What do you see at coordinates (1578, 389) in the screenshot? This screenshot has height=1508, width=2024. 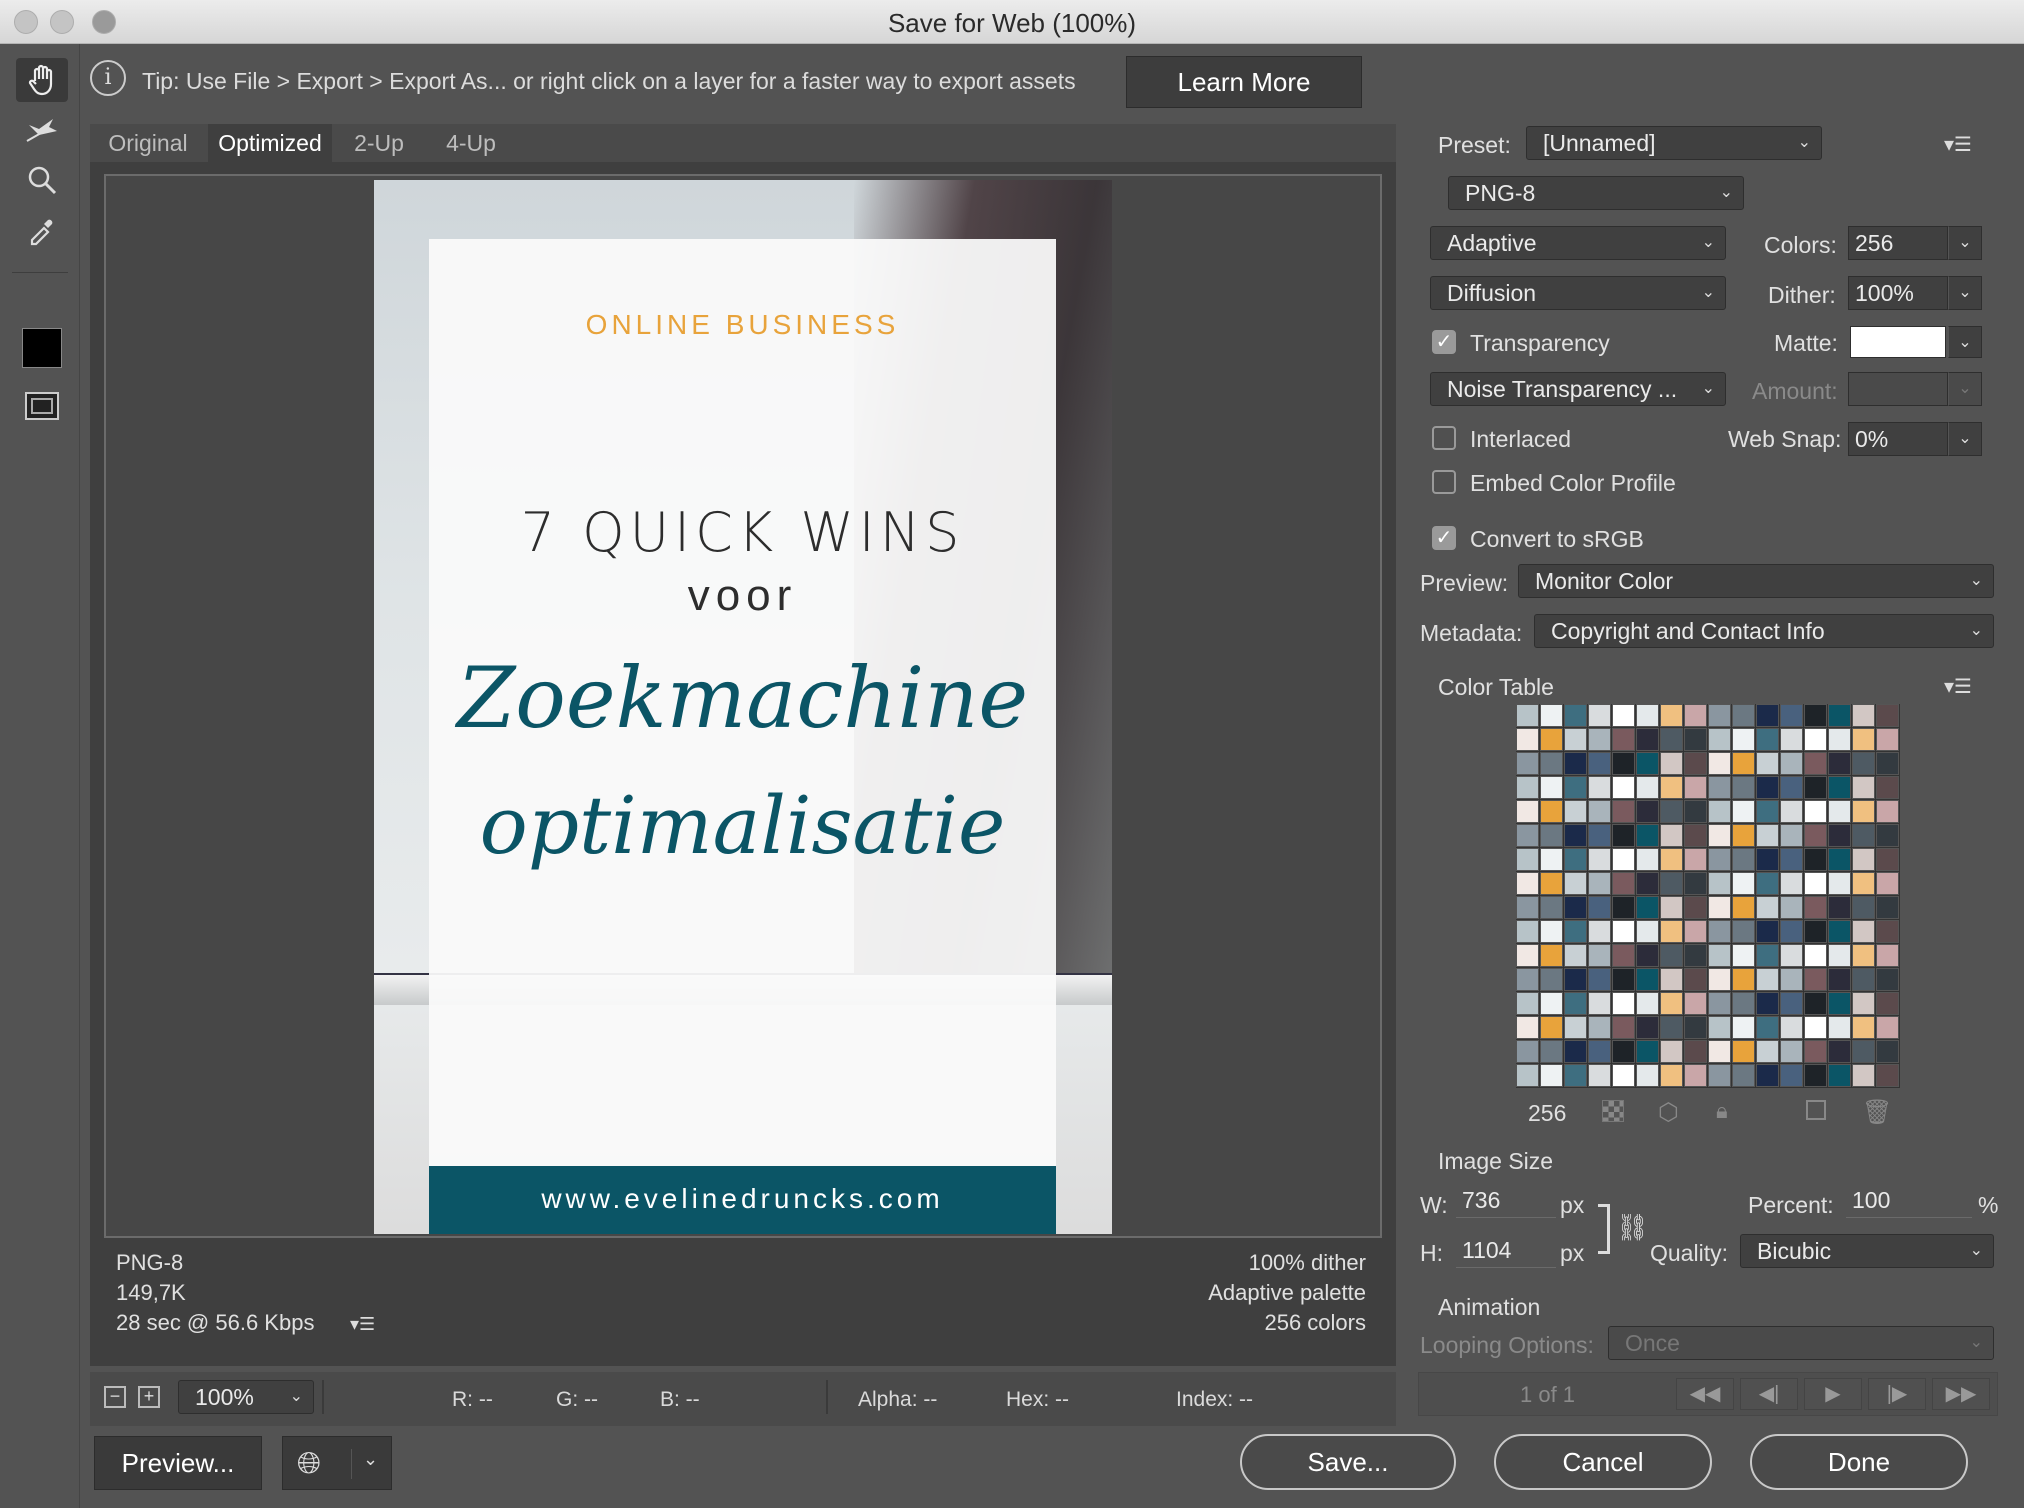 I see `transparency-dither-select: Noise Transparency ... ⌄` at bounding box center [1578, 389].